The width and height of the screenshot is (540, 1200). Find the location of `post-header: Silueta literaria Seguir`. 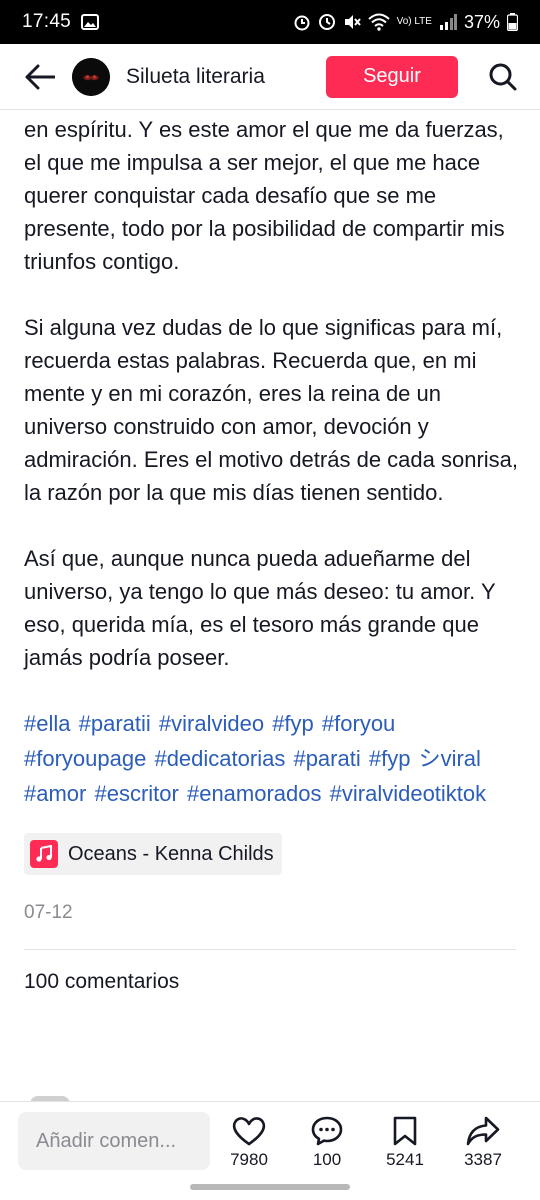

post-header: Silueta literaria Seguir is located at coordinates (270, 77).